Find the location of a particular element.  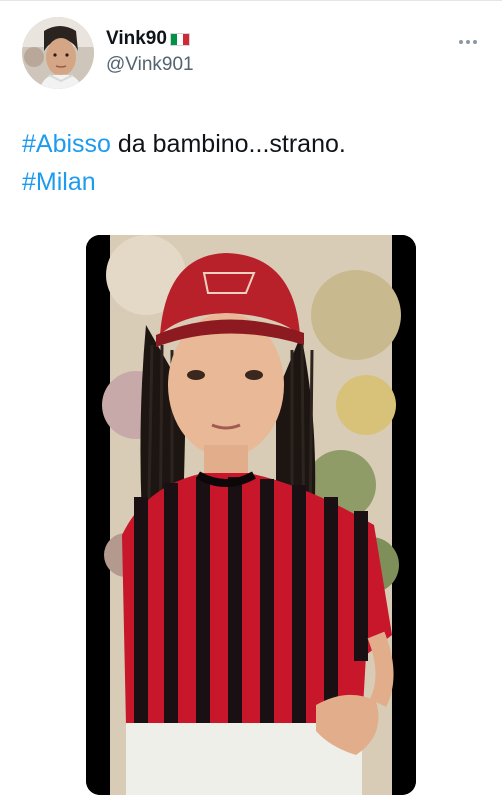

tweet-body-text: da bambino...strano. is located at coordinates (228, 144).